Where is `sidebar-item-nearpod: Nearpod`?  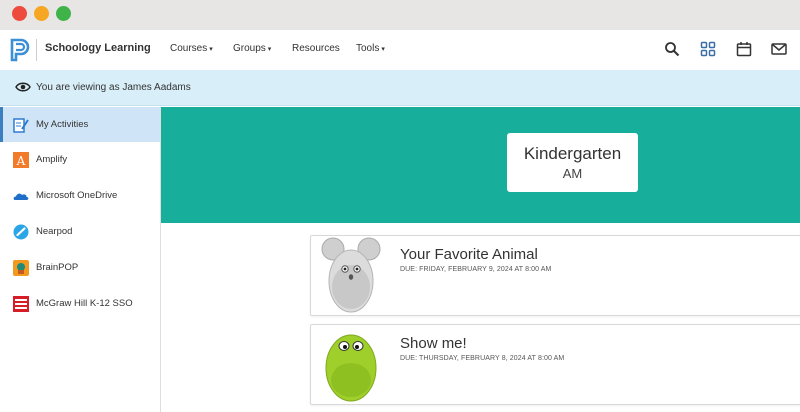 sidebar-item-nearpod: Nearpod is located at coordinates (80, 231).